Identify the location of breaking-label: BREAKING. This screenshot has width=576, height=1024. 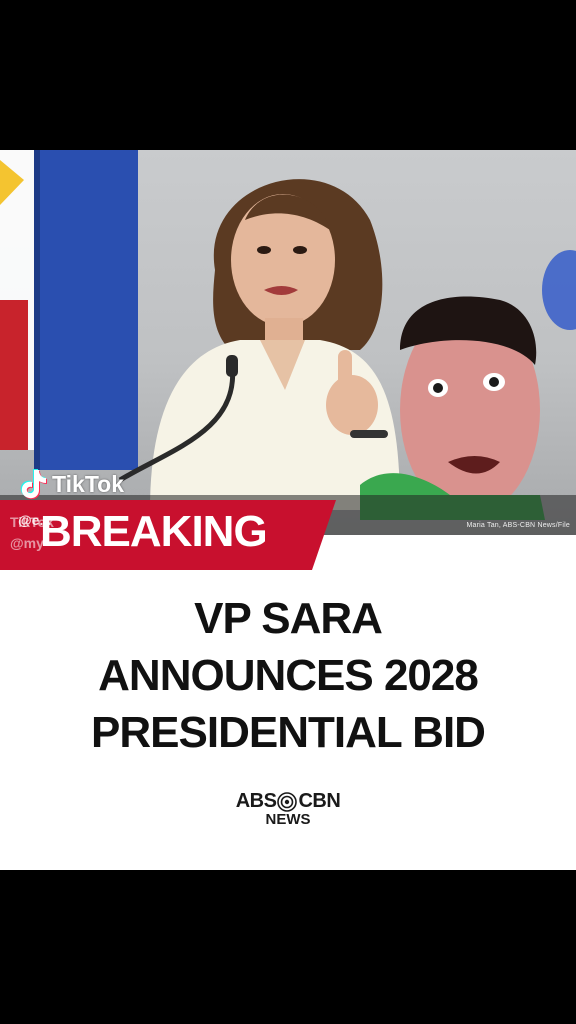
(154, 531).